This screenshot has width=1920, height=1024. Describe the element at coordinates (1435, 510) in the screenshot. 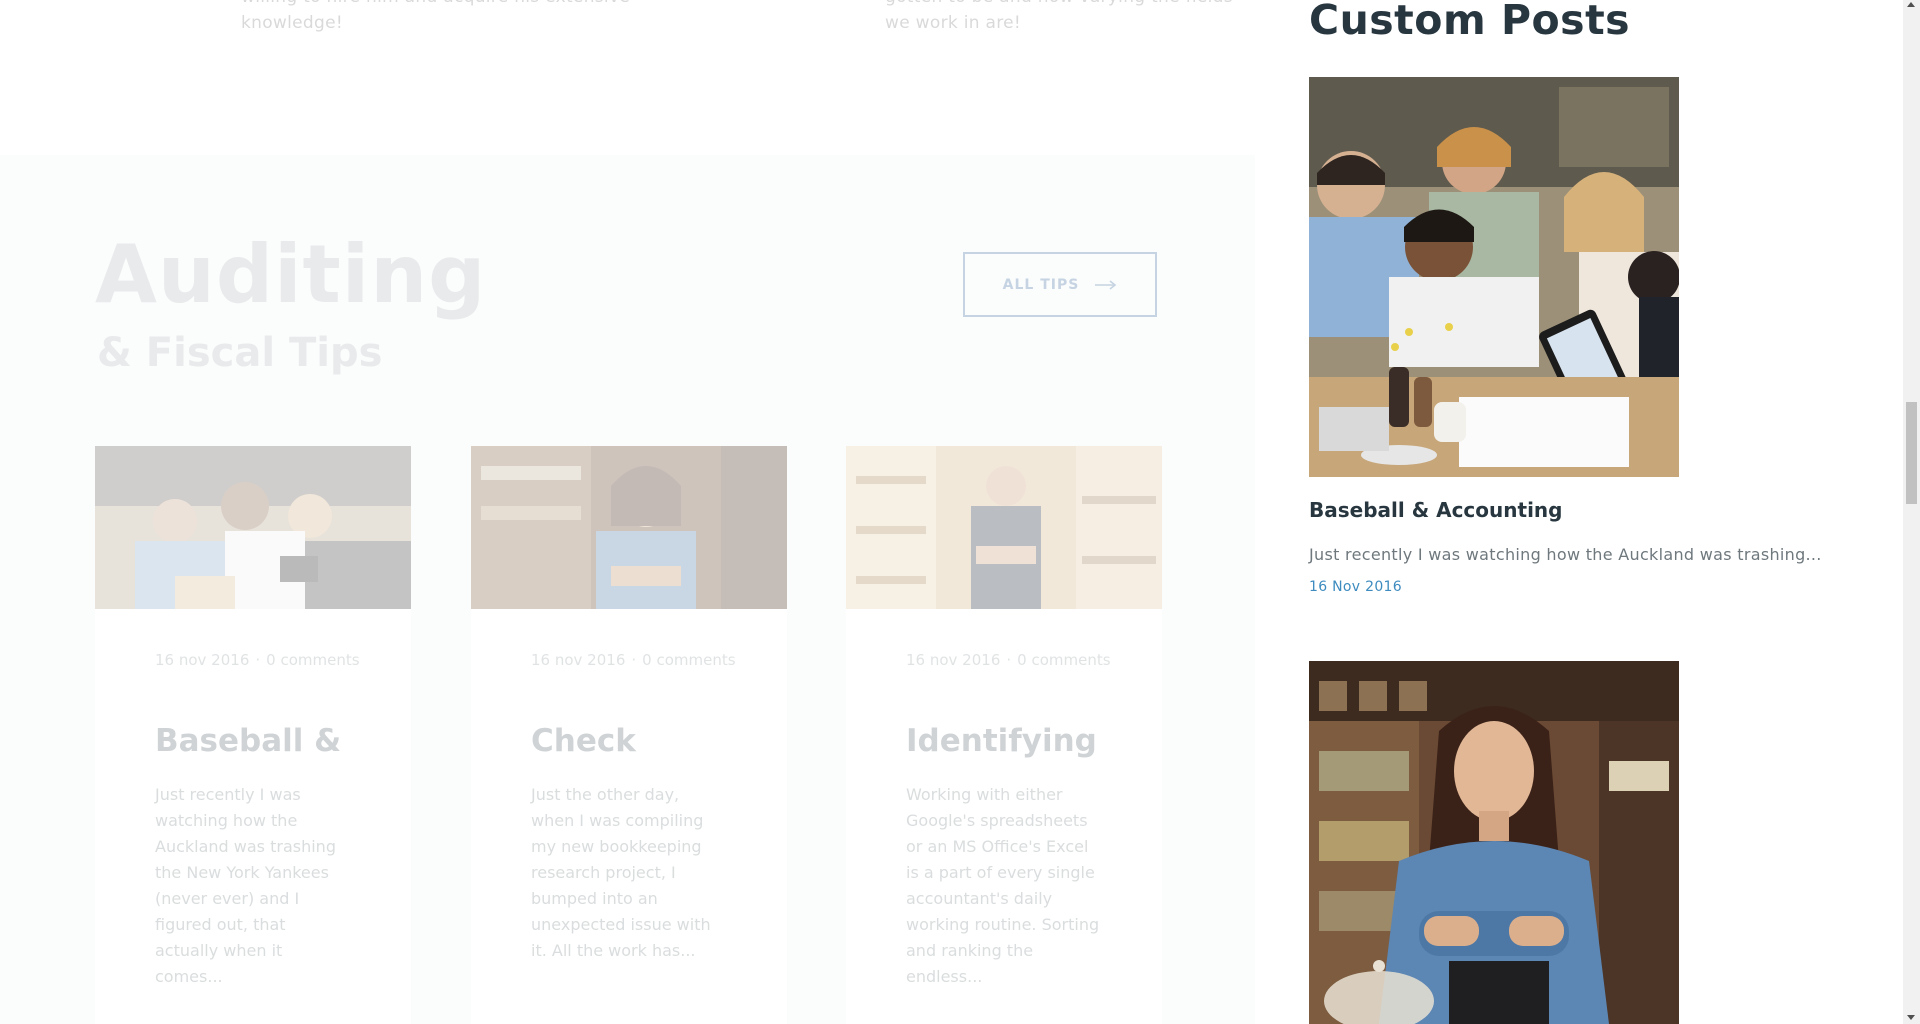

I see `post-title: Baseball & Accounting` at that location.